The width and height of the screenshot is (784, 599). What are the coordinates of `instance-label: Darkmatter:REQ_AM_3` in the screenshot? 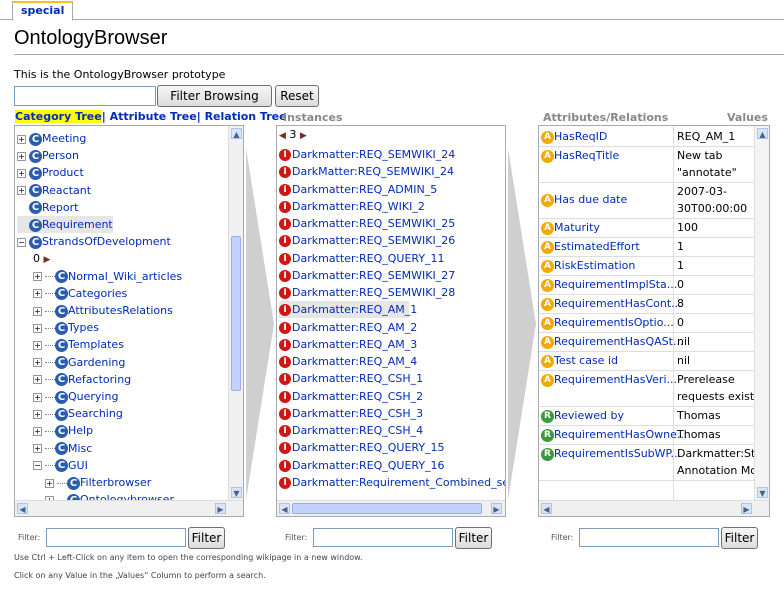 It's located at (354, 344).